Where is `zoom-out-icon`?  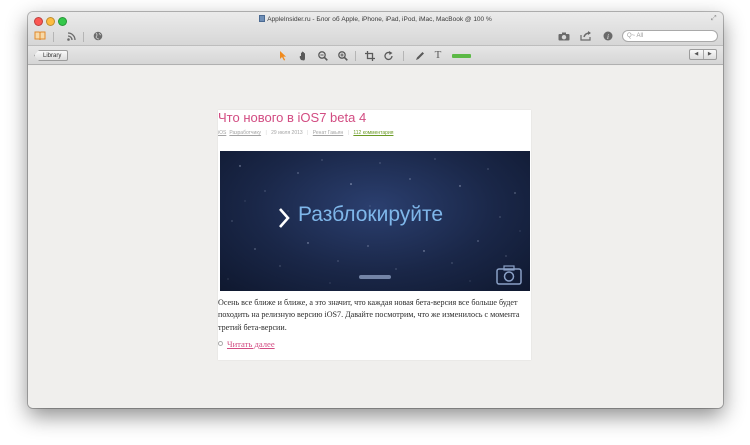
zoom-out-icon is located at coordinates (323, 56).